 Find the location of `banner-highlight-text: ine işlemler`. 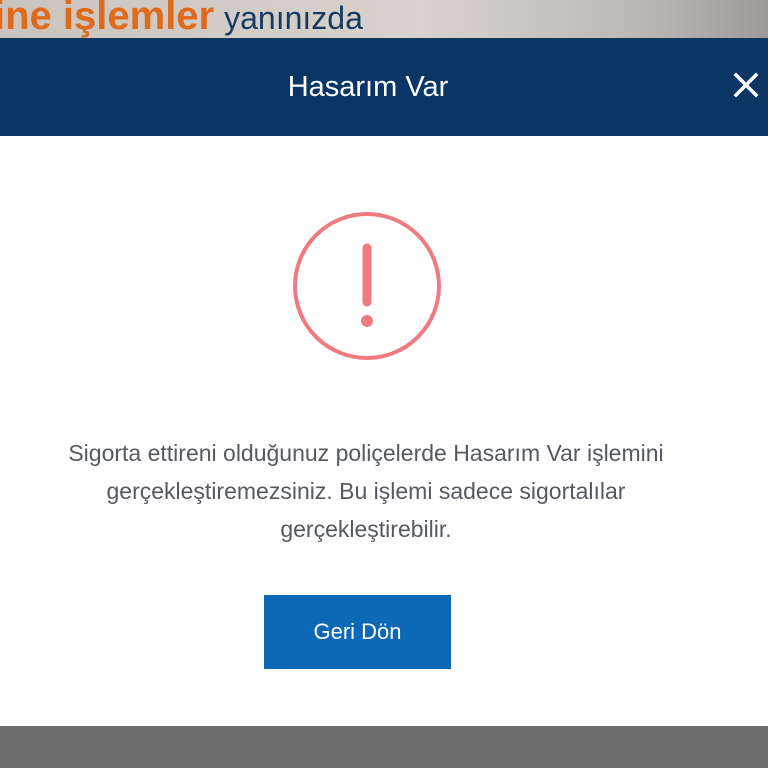

banner-highlight-text: ine işlemler is located at coordinates (107, 19).